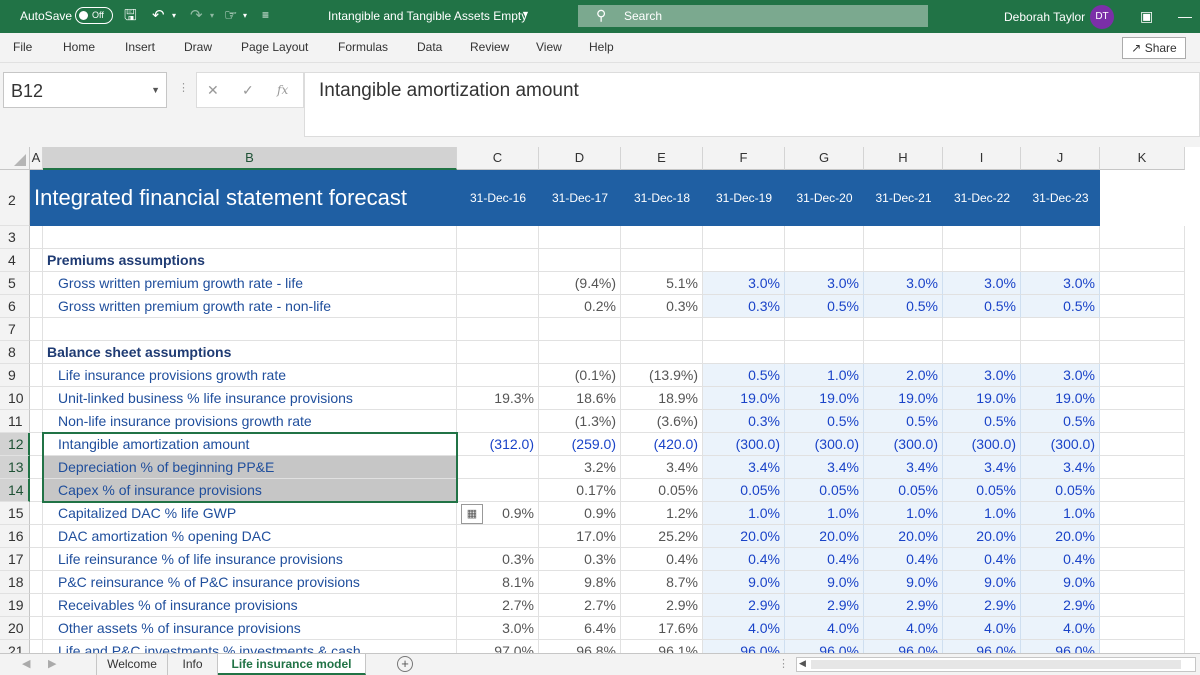 The width and height of the screenshot is (1200, 675). What do you see at coordinates (580, 306) in the screenshot?
I see `value-cell: 0.2%` at bounding box center [580, 306].